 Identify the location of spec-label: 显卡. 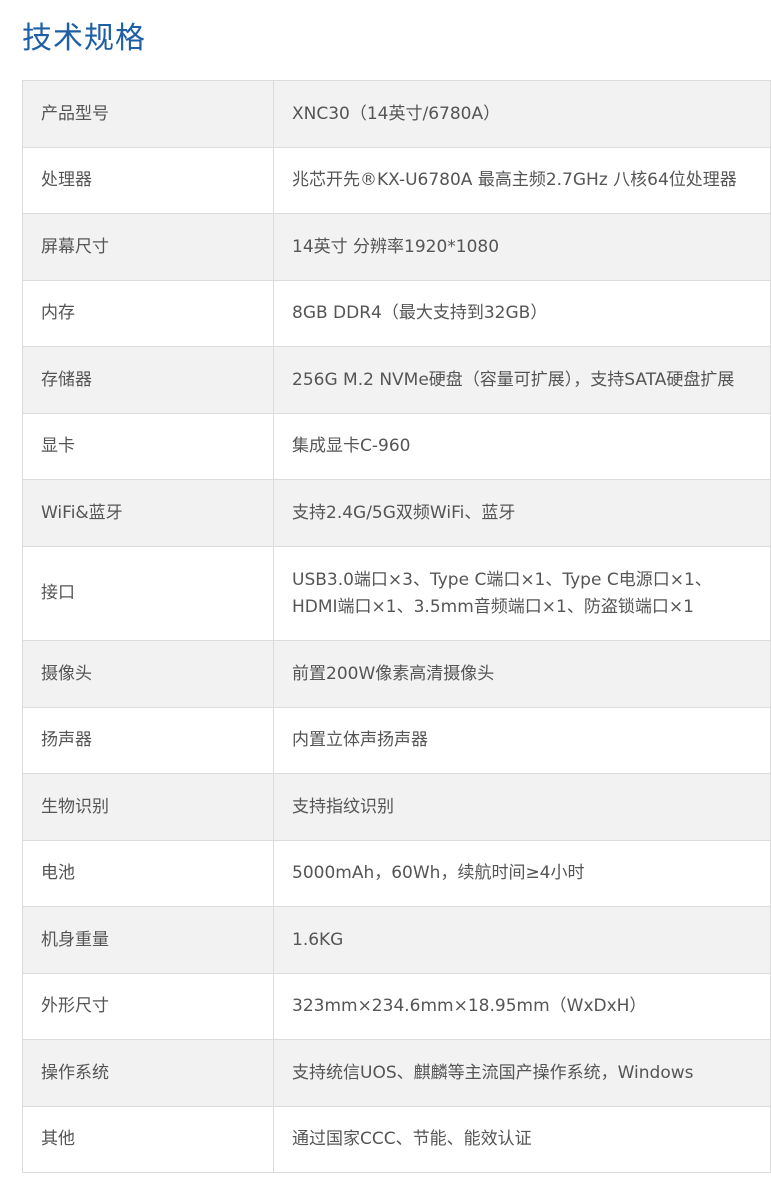
(148, 446).